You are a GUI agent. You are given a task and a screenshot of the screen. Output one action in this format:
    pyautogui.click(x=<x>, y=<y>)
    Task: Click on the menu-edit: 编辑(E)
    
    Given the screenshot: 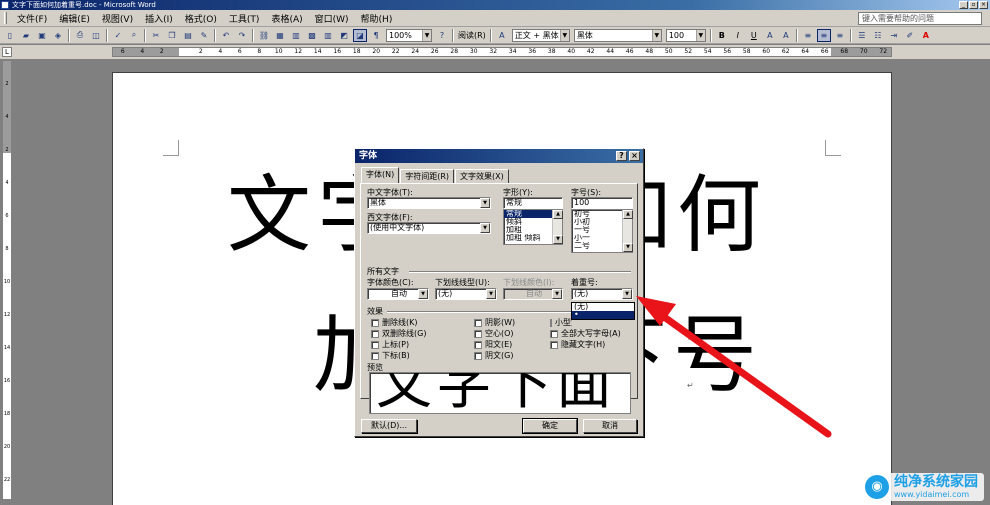 What is the action you would take?
    pyautogui.click(x=74, y=18)
    